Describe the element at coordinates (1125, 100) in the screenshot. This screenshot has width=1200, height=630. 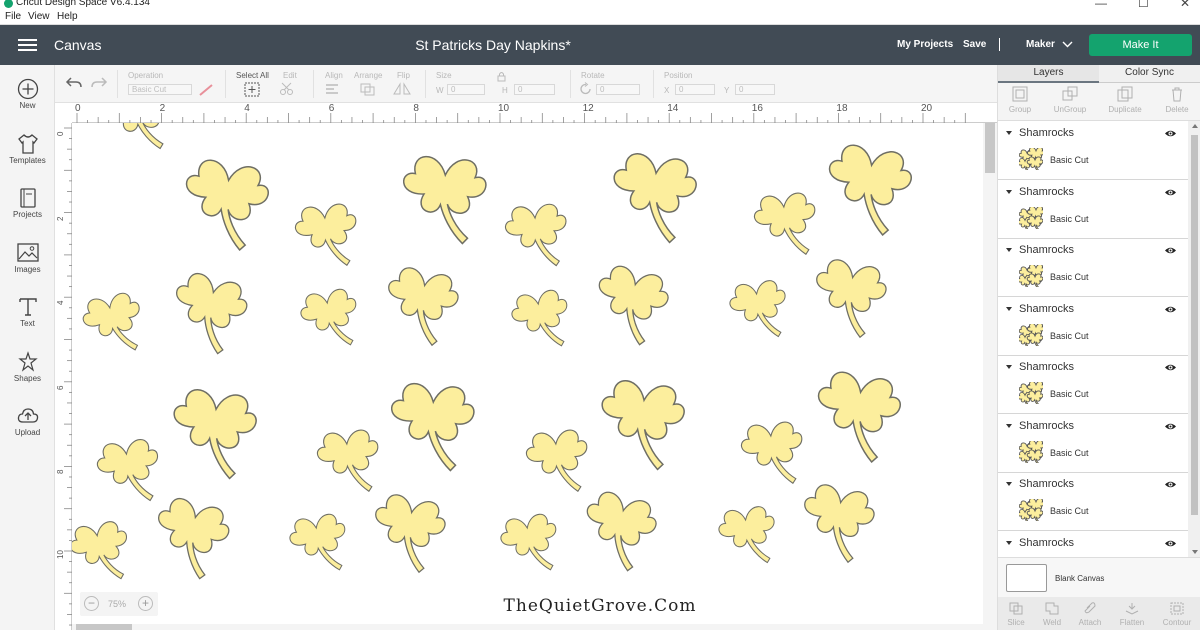
I see `duplicate-button: Duplicate` at that location.